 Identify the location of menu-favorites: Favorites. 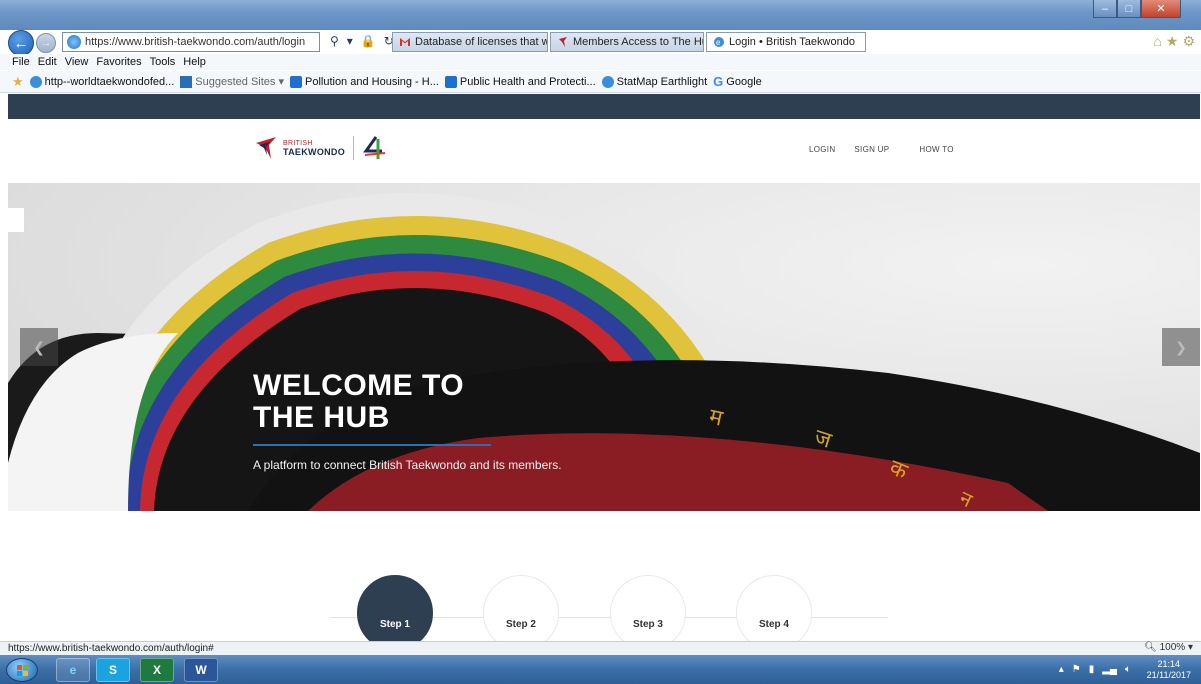
(118, 62).